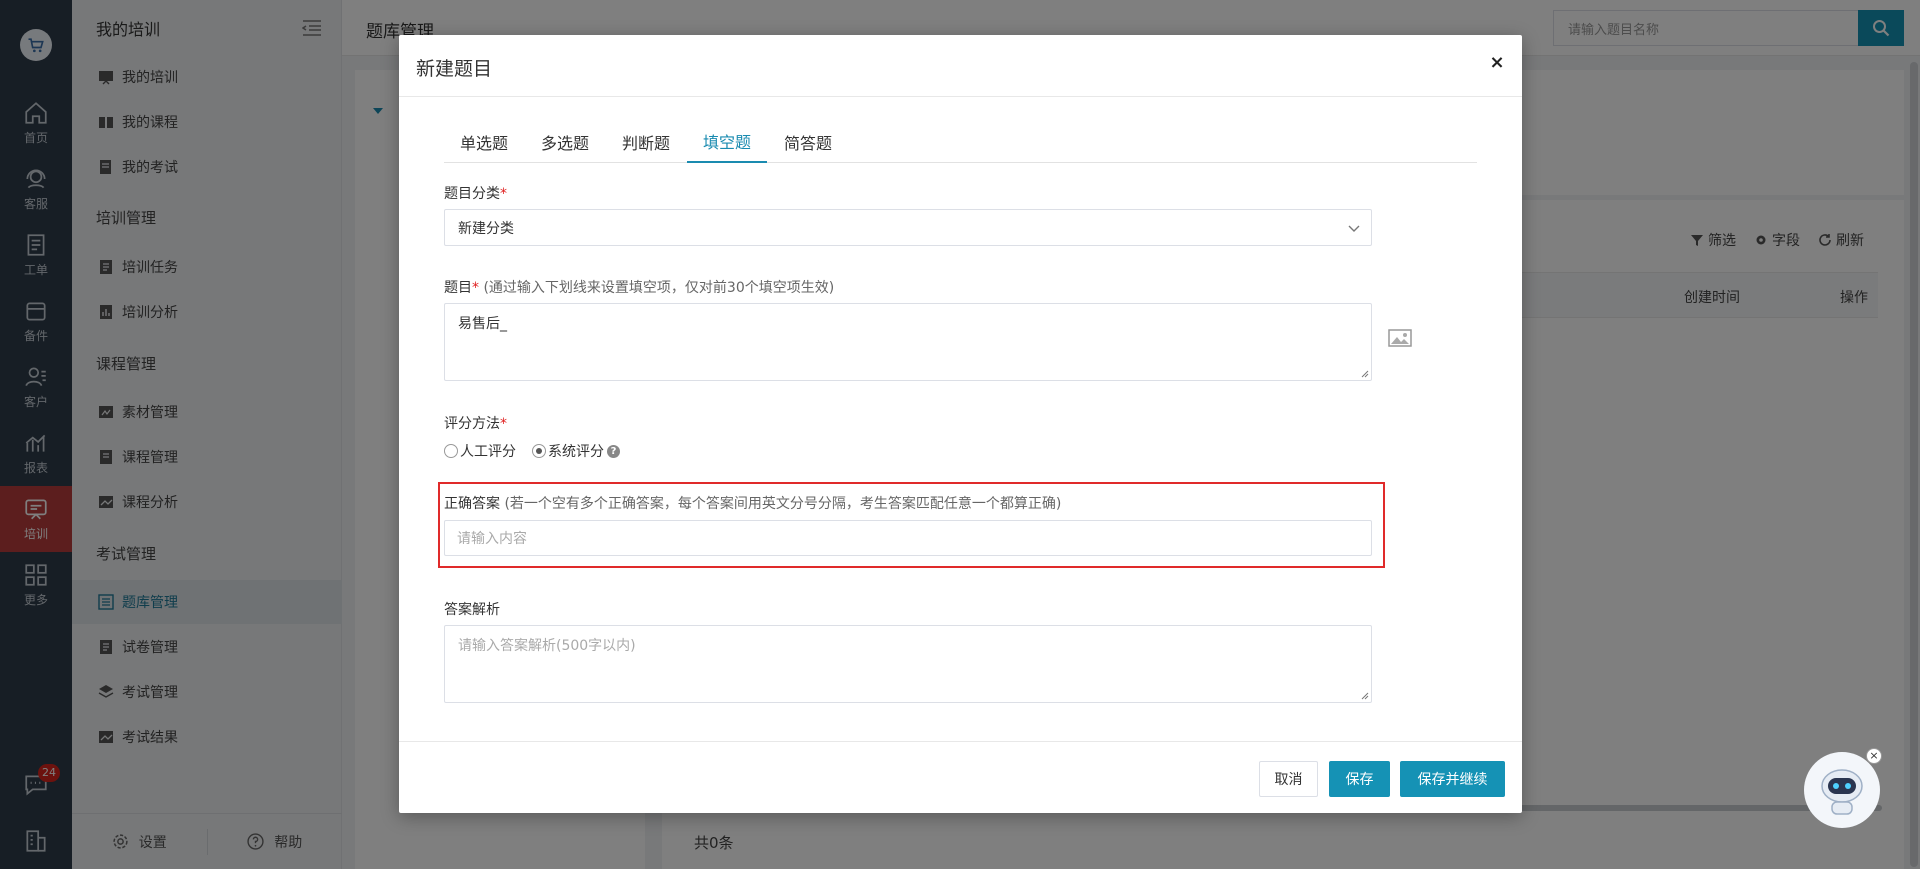  I want to click on question-label-text: 题目, so click(458, 288).